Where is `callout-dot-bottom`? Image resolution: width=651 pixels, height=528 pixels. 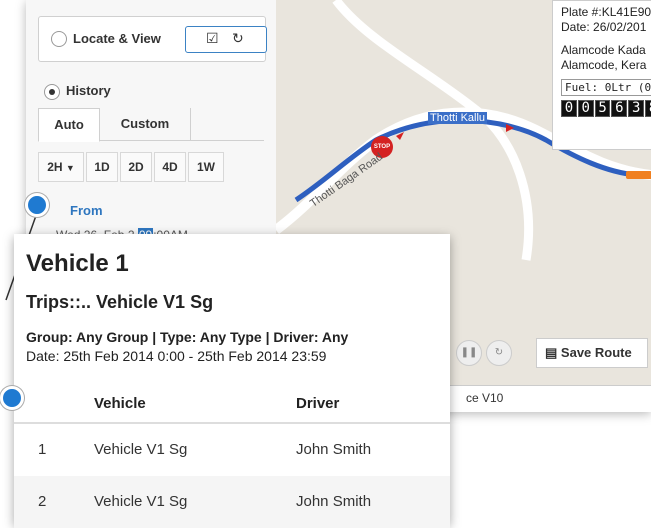
callout-dot-bottom is located at coordinates (12, 398).